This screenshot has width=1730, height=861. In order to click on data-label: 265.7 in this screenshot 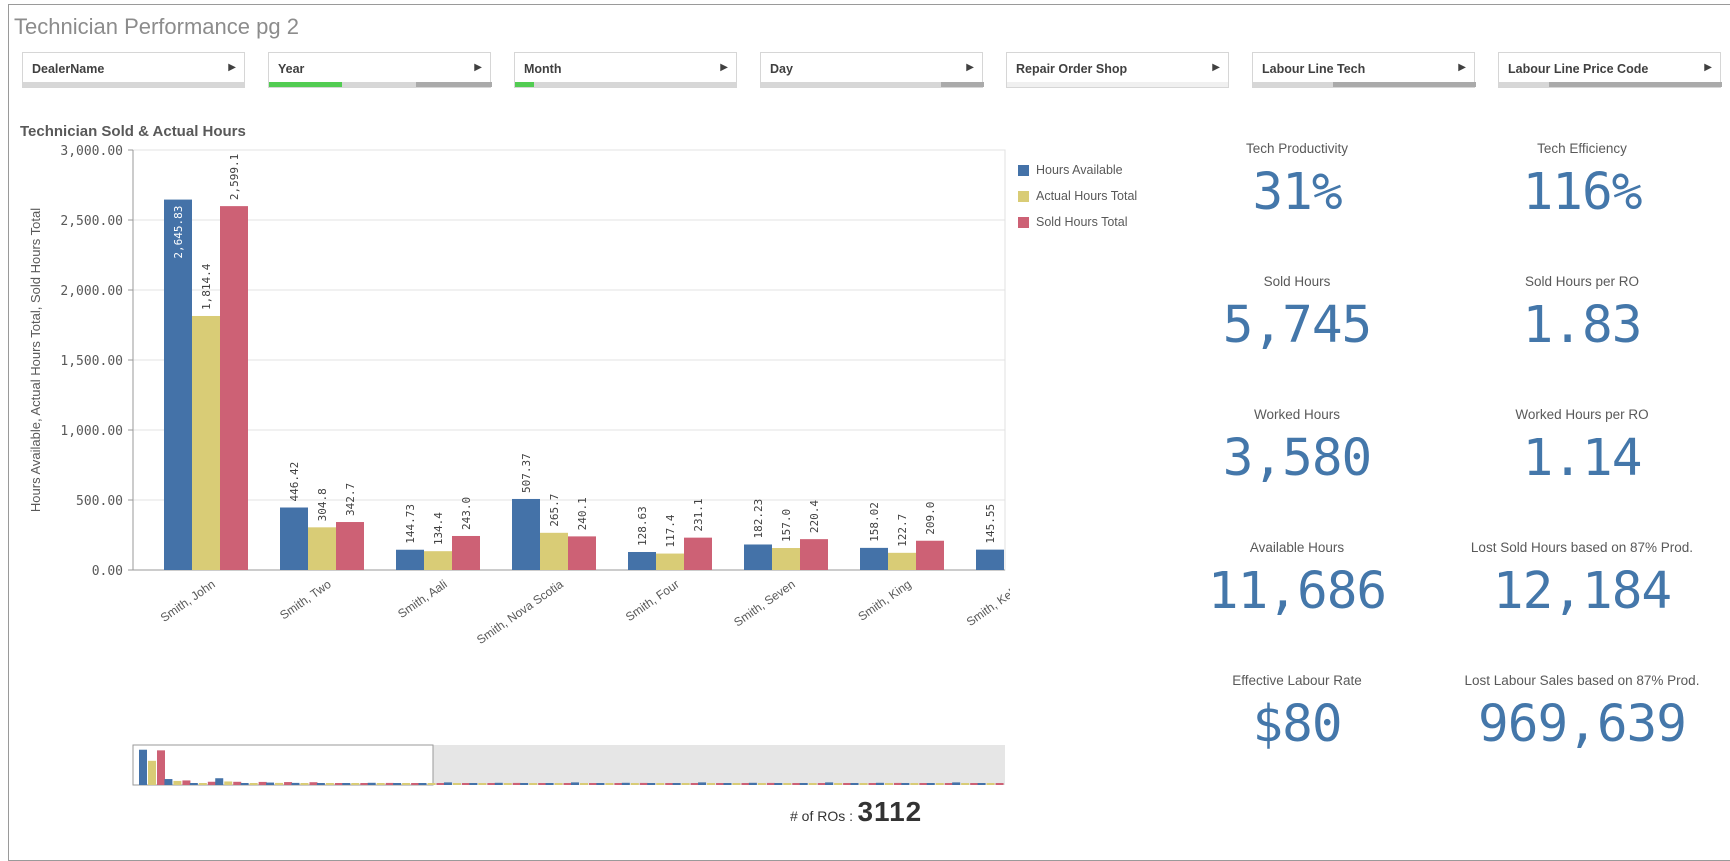, I will do `click(554, 510)`.